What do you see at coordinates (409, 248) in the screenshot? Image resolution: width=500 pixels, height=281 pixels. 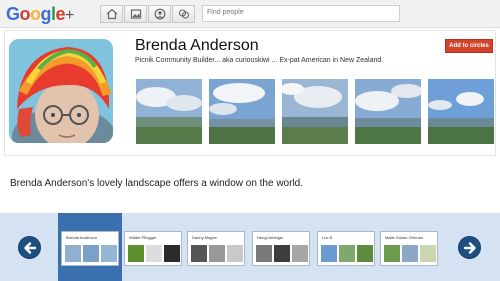 I see `filmstrip-item: Malte Gullan Orhman` at bounding box center [409, 248].